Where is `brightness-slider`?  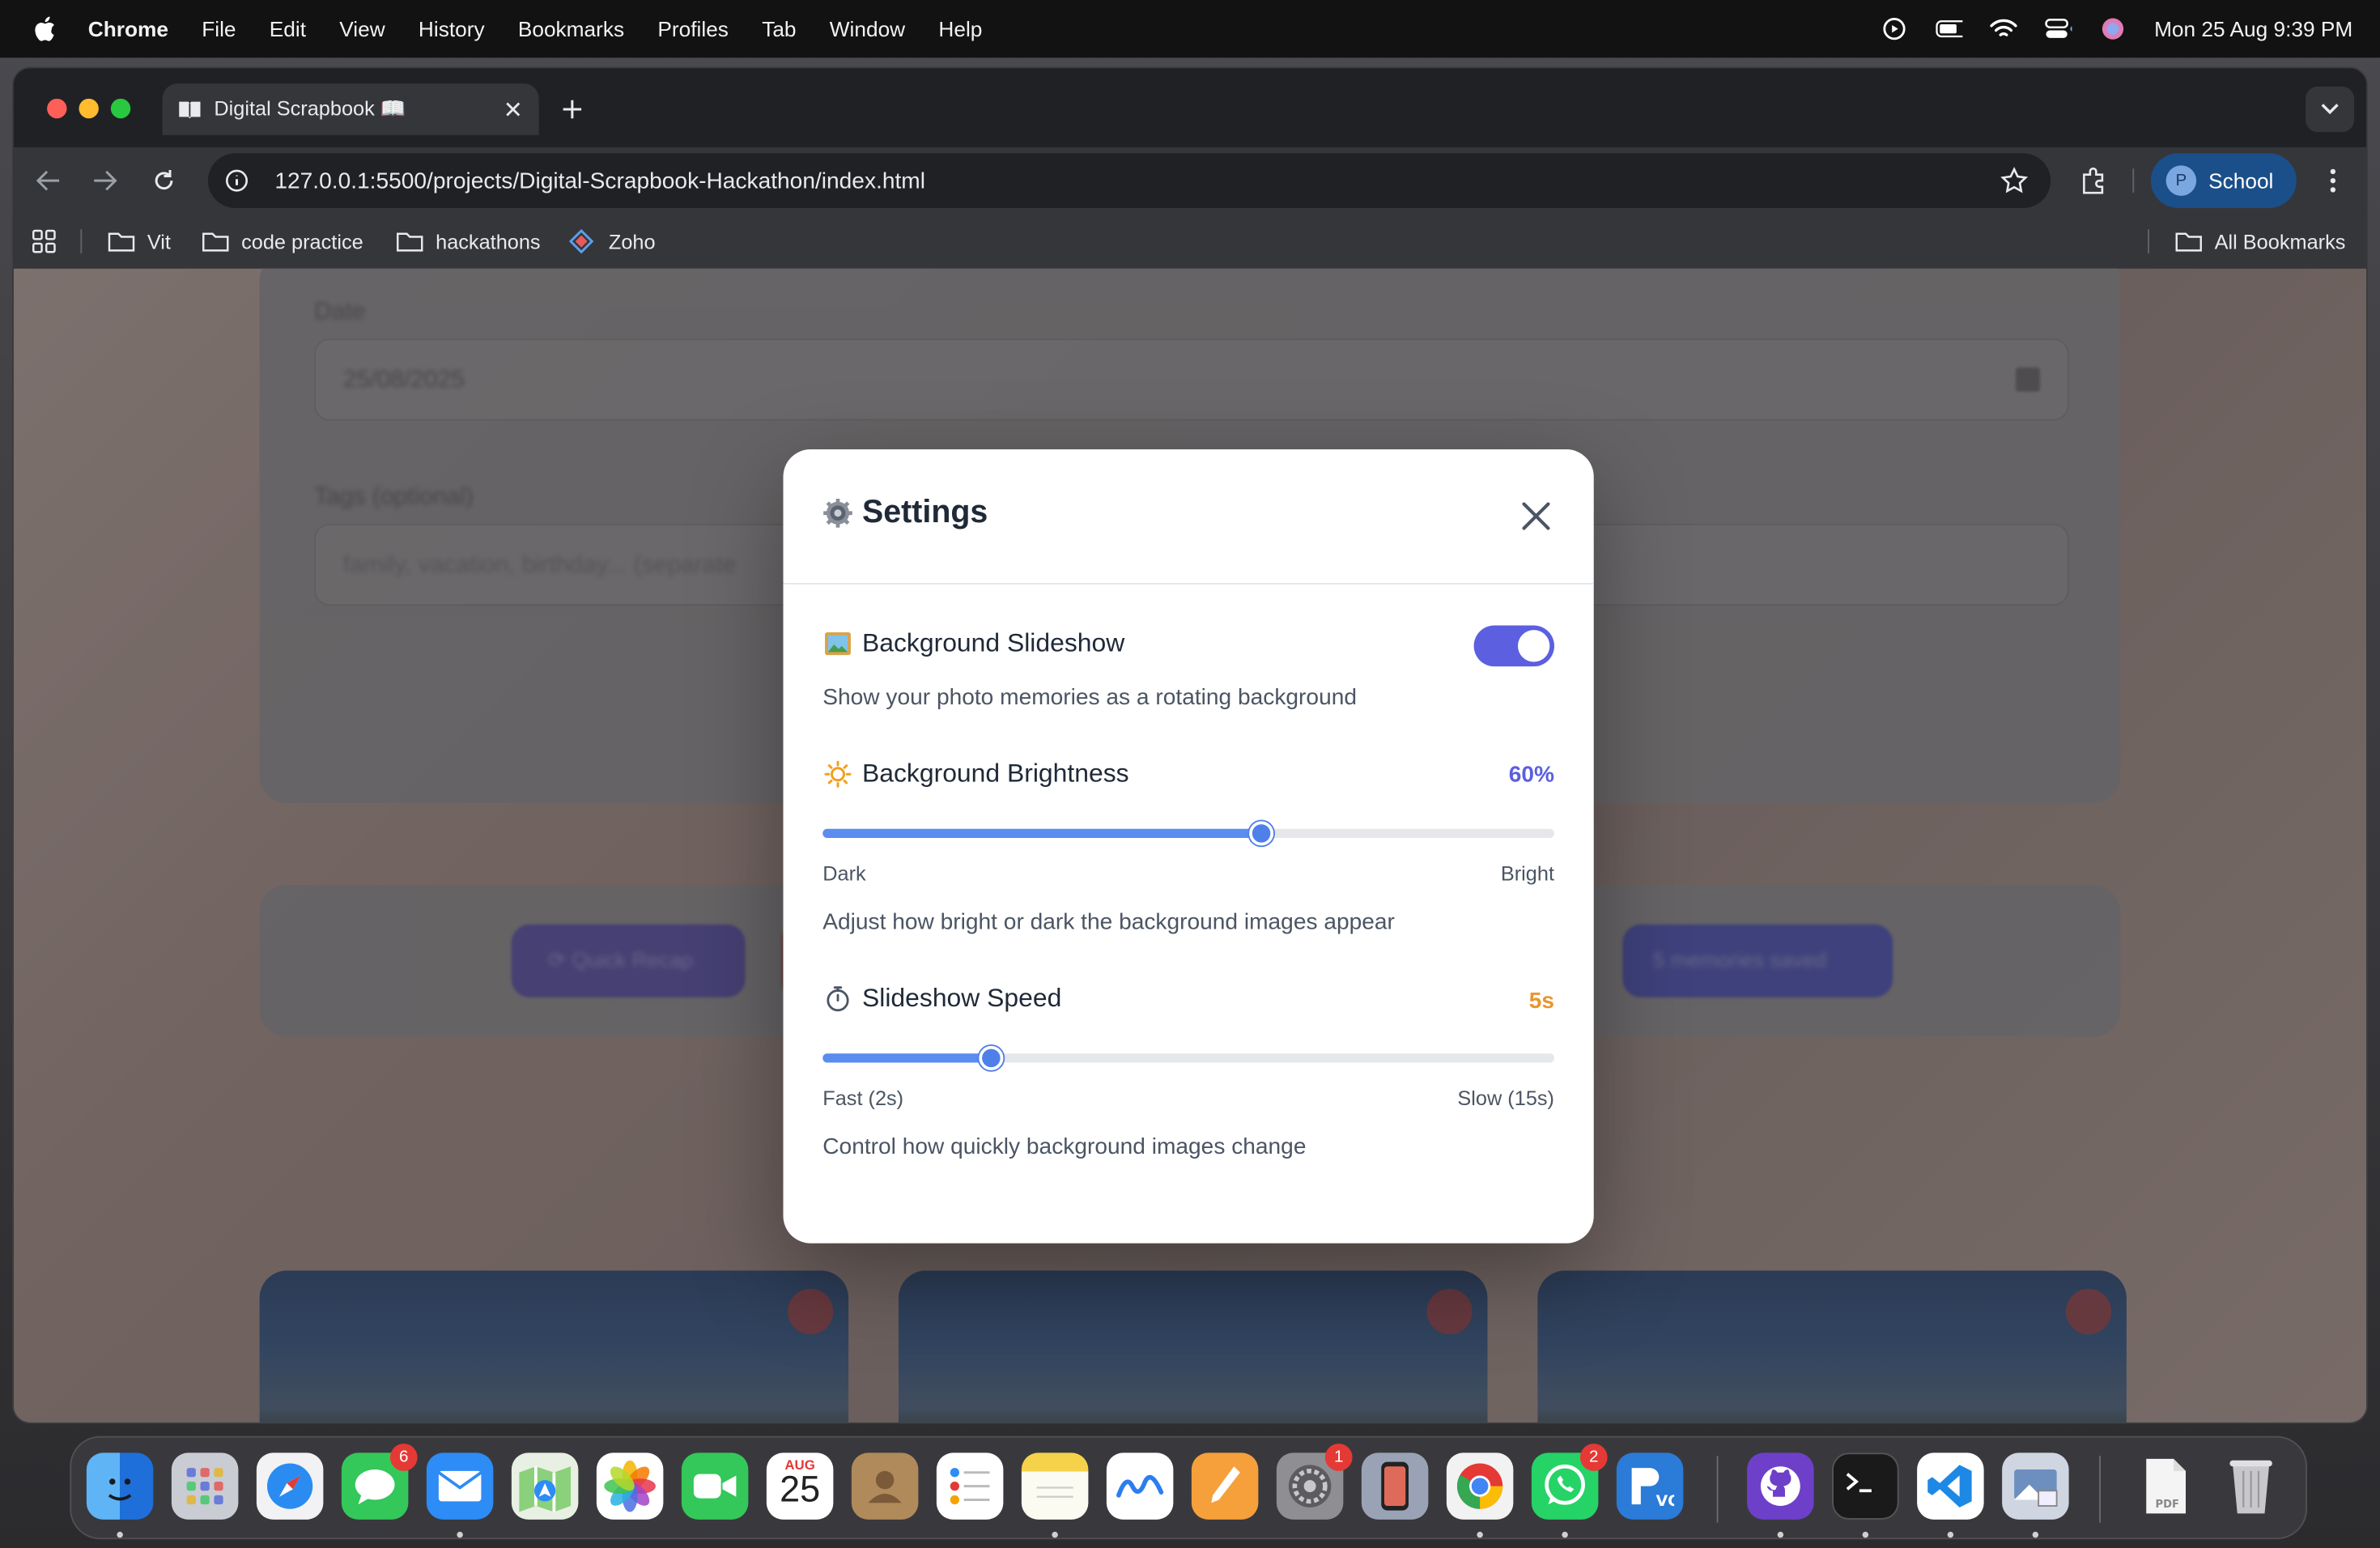
brightness-slider is located at coordinates (1188, 834).